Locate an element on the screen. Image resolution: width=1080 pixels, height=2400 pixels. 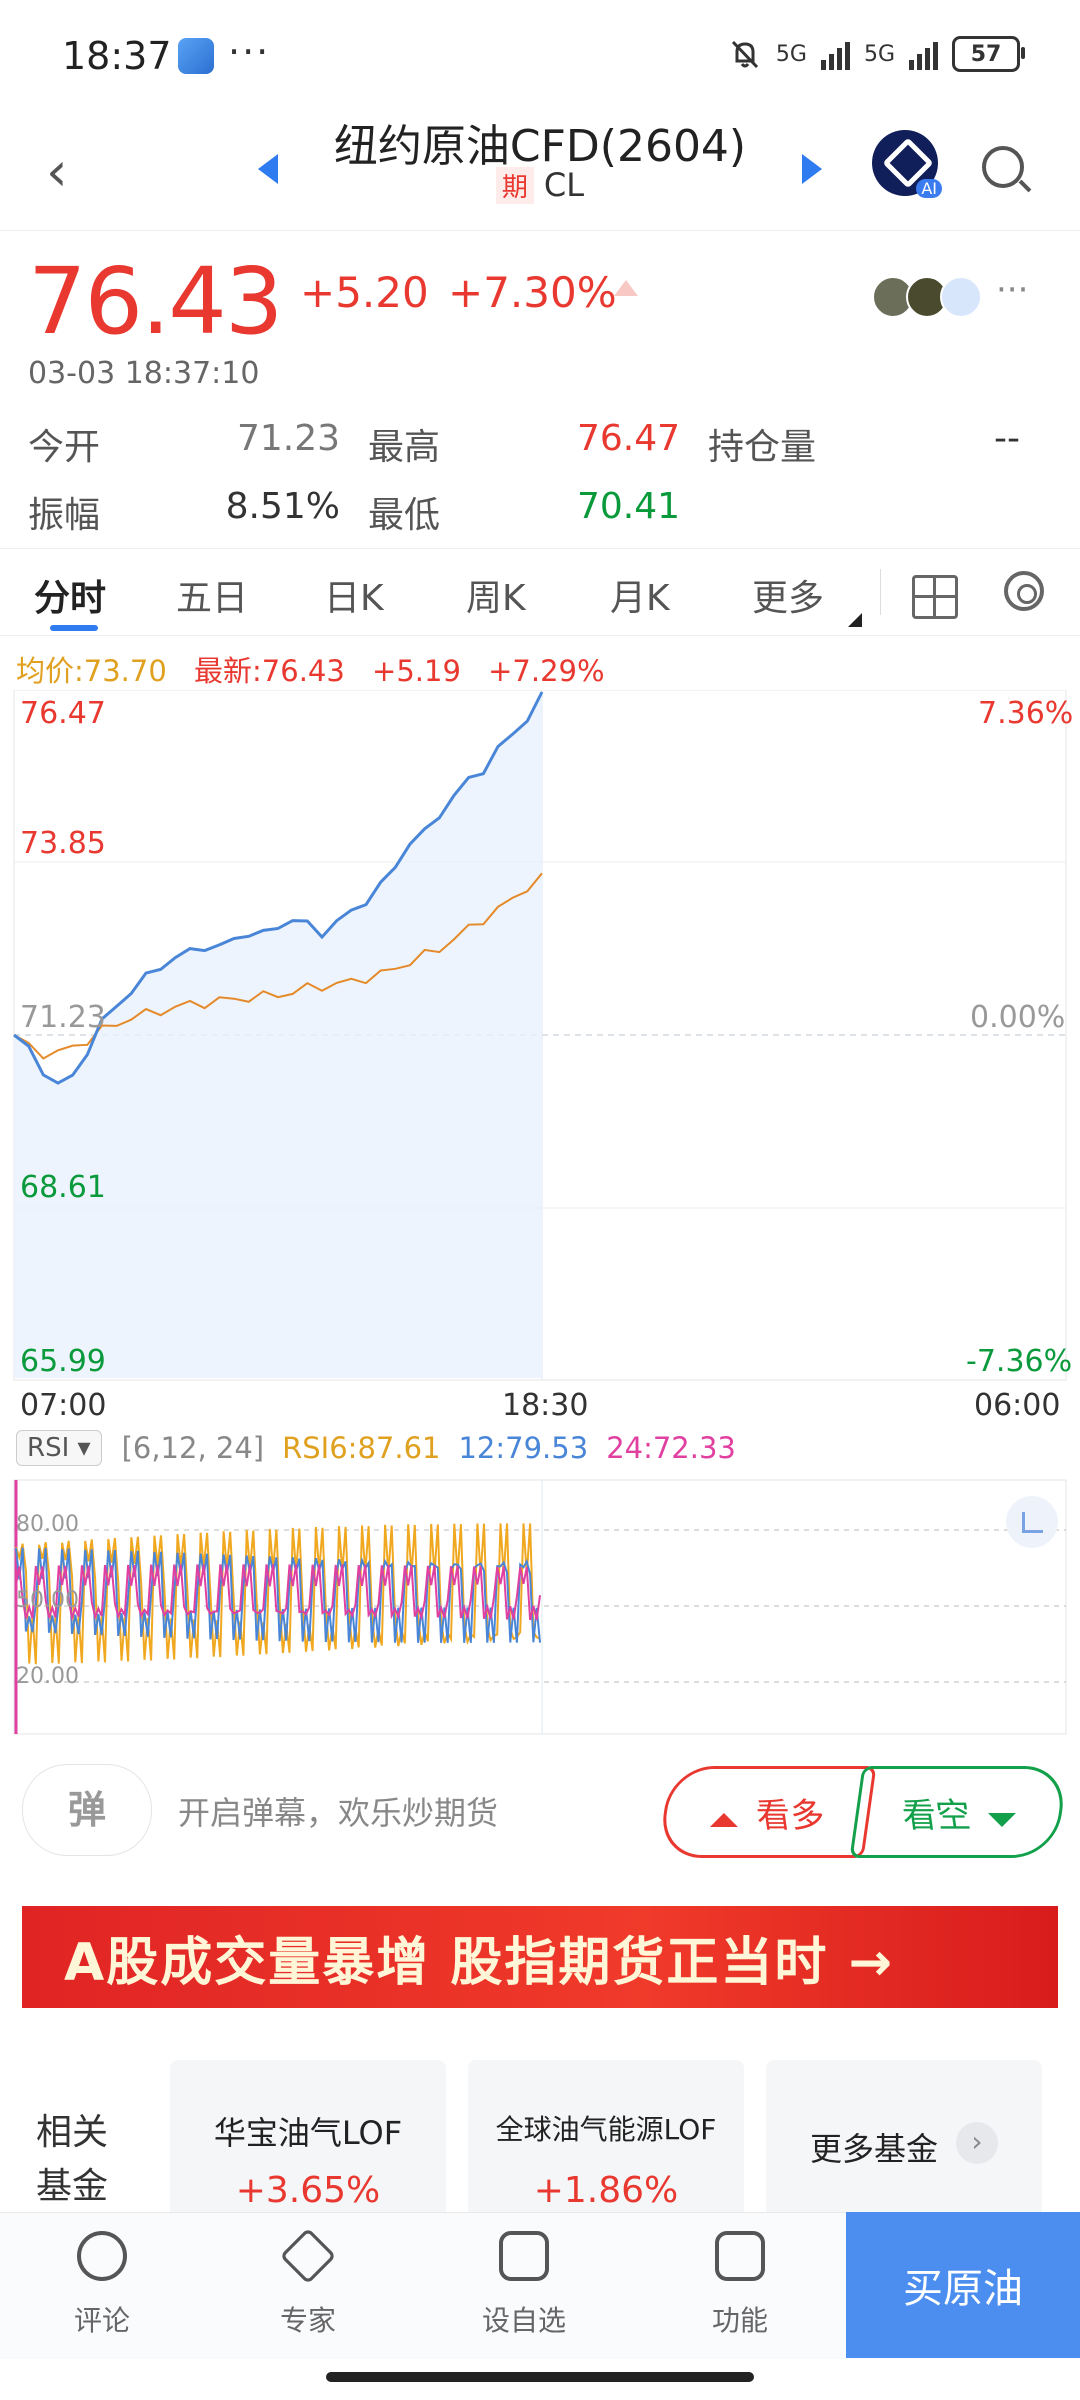
expand-icon is located at coordinates (1032, 1522).